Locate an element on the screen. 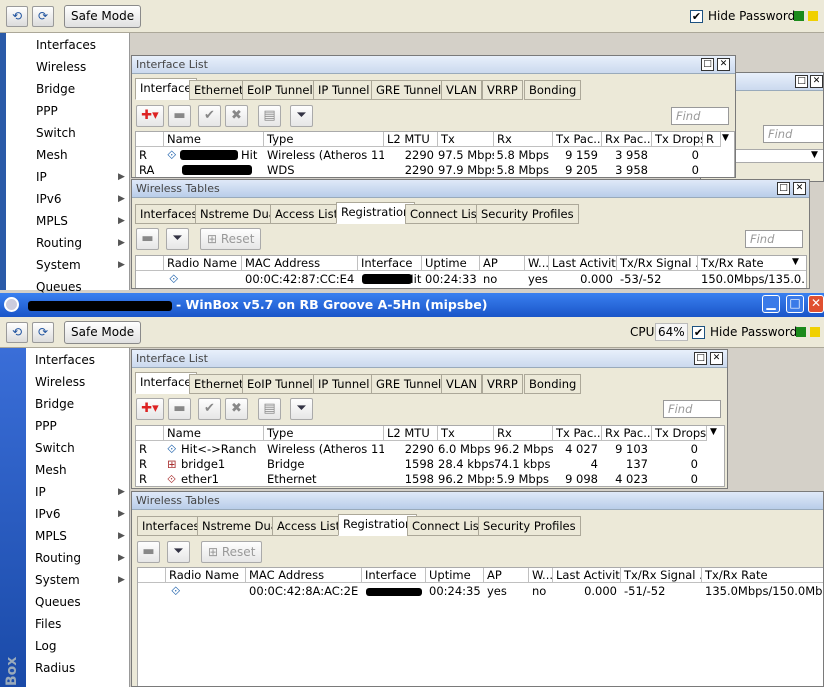 The width and height of the screenshot is (824, 687). col-r: R is located at coordinates (712, 139).